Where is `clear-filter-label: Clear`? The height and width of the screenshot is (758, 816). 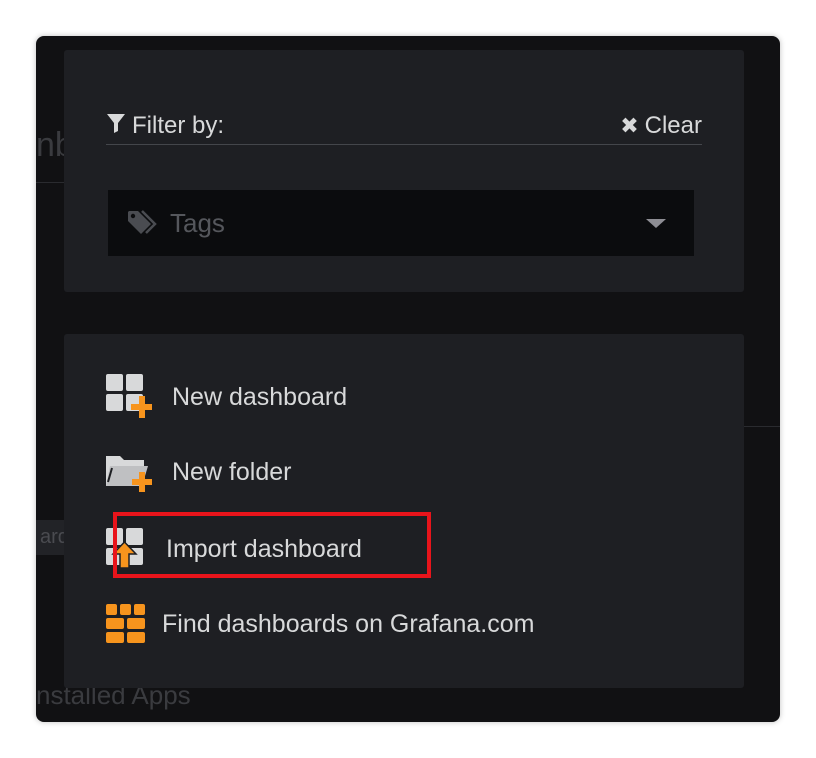
clear-filter-label: Clear is located at coordinates (673, 125).